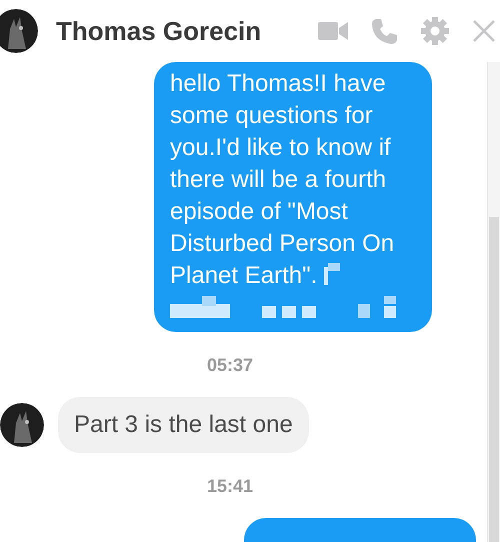 This screenshot has height=542, width=500. I want to click on video-call-icon, so click(333, 31).